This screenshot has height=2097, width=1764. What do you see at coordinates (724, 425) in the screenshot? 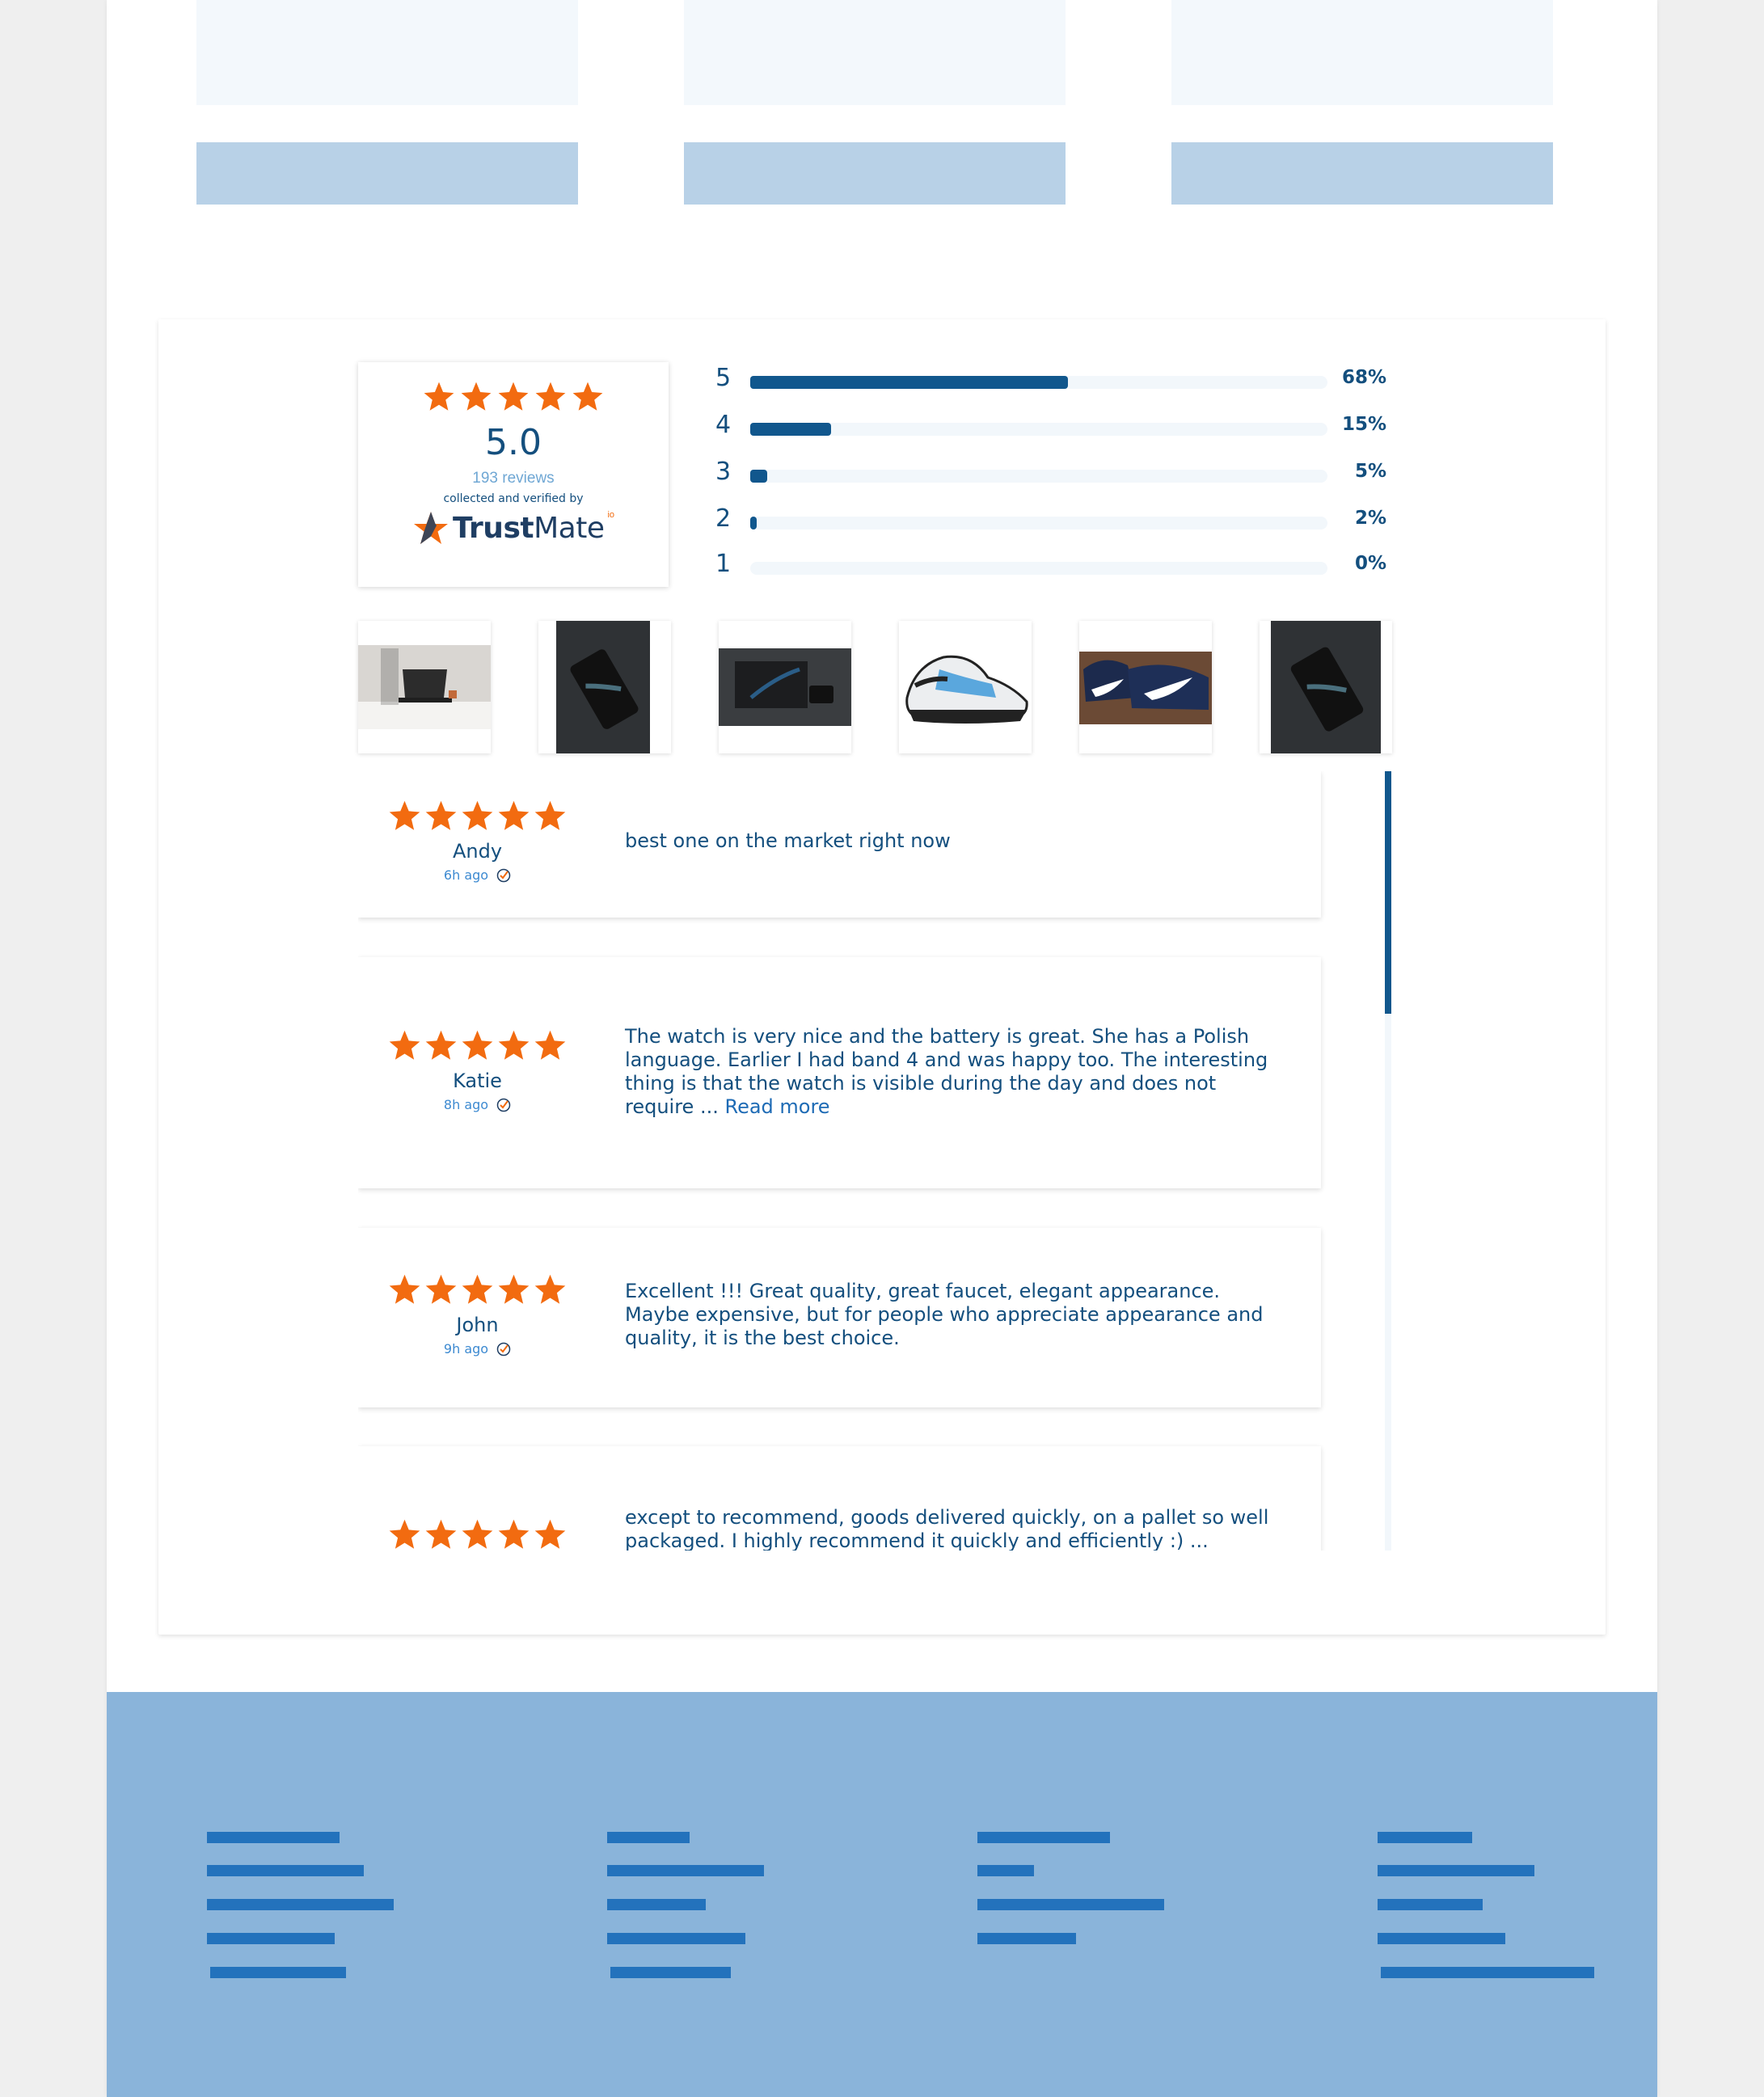
I see `distribution-star-label: 4` at bounding box center [724, 425].